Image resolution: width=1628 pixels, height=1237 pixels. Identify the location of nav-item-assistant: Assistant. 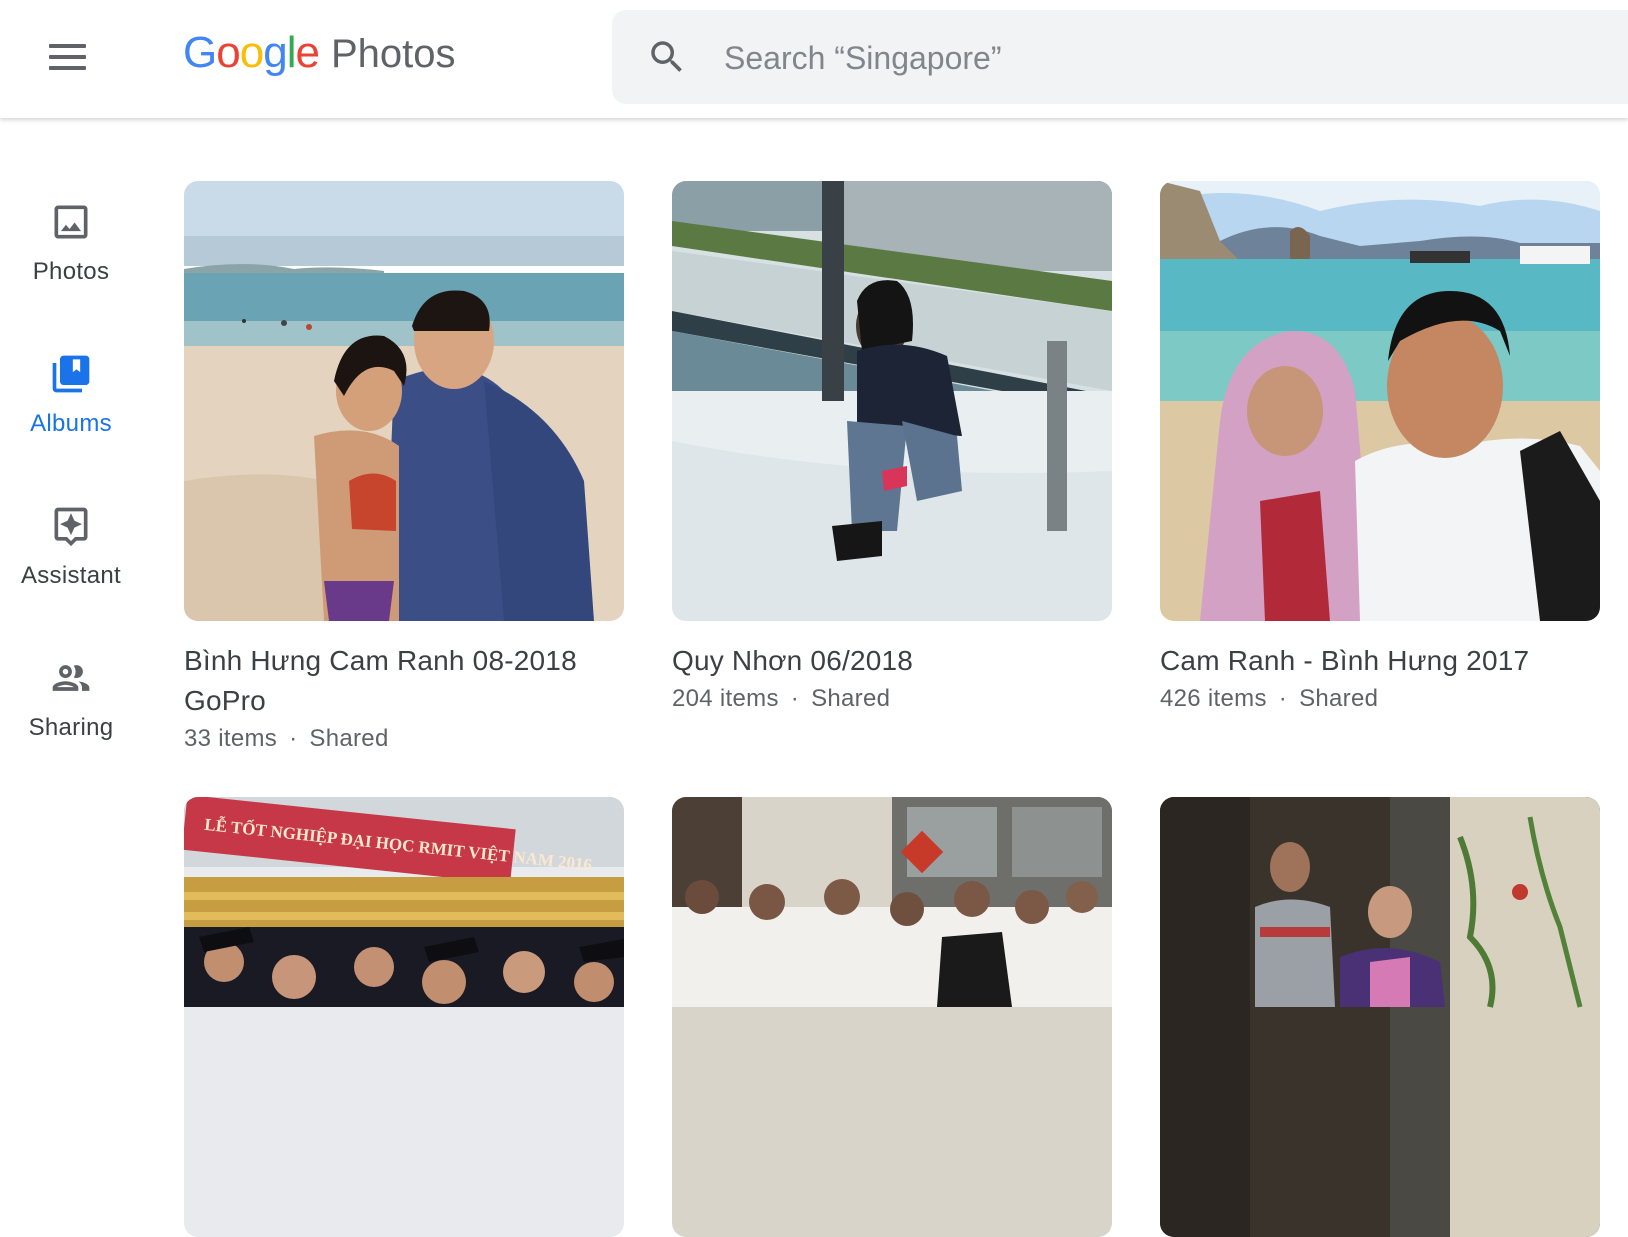
(71, 564).